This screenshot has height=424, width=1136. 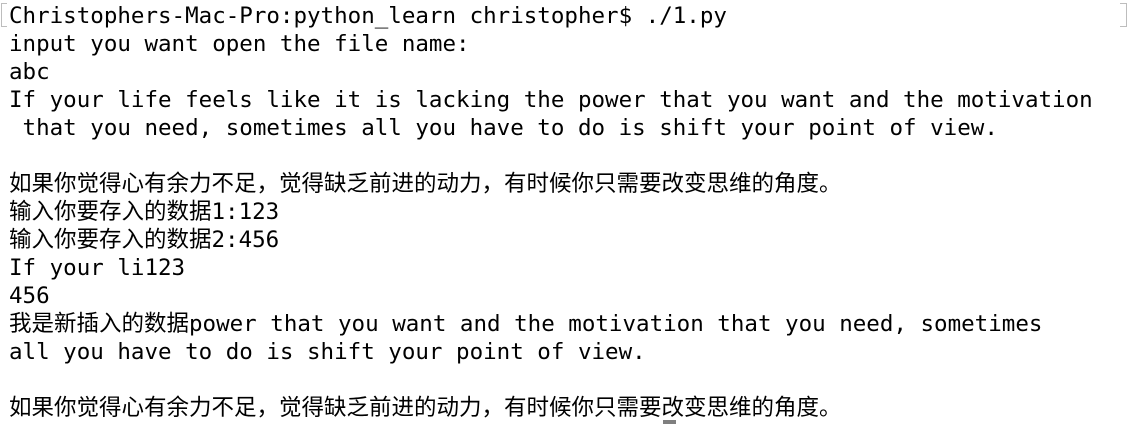 I want to click on terminal-line: input you want open the file name:, so click(x=239, y=44).